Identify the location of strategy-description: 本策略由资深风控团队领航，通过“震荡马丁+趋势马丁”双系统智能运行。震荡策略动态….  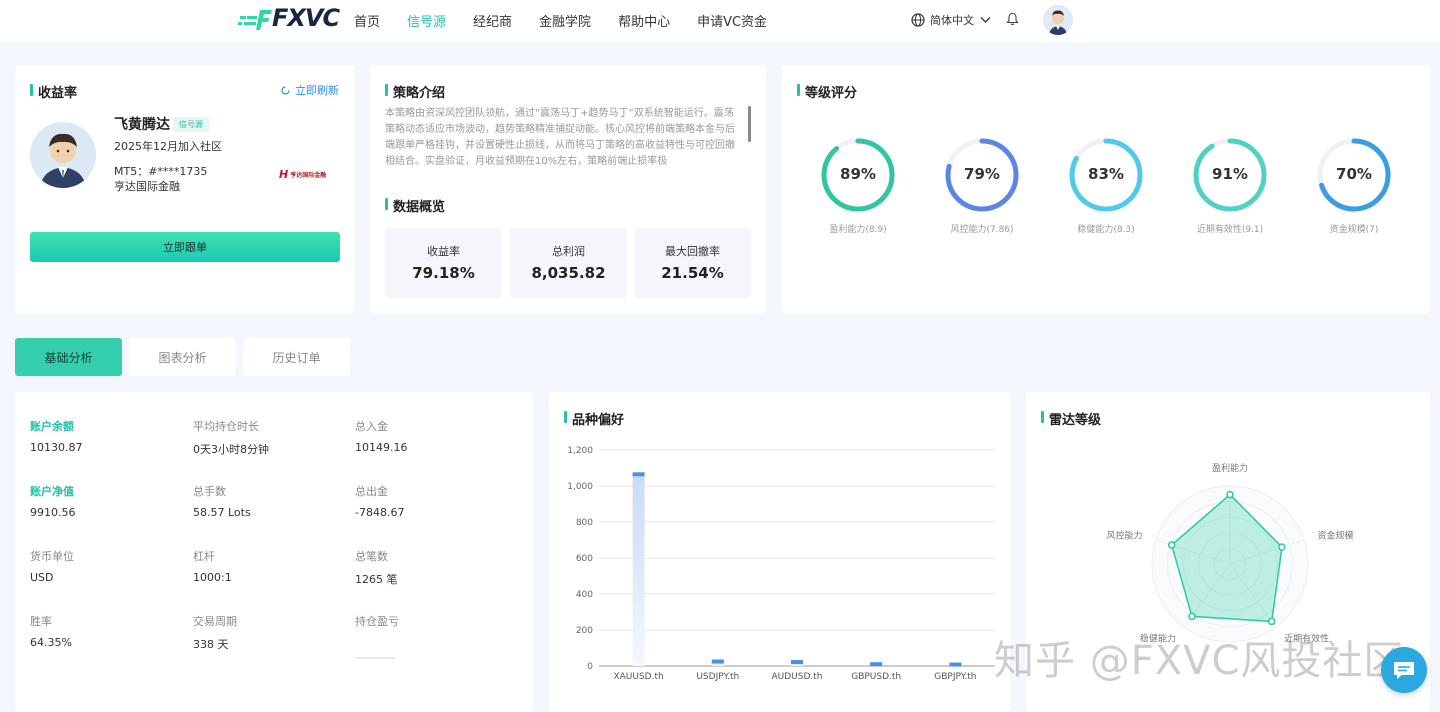
(560, 137).